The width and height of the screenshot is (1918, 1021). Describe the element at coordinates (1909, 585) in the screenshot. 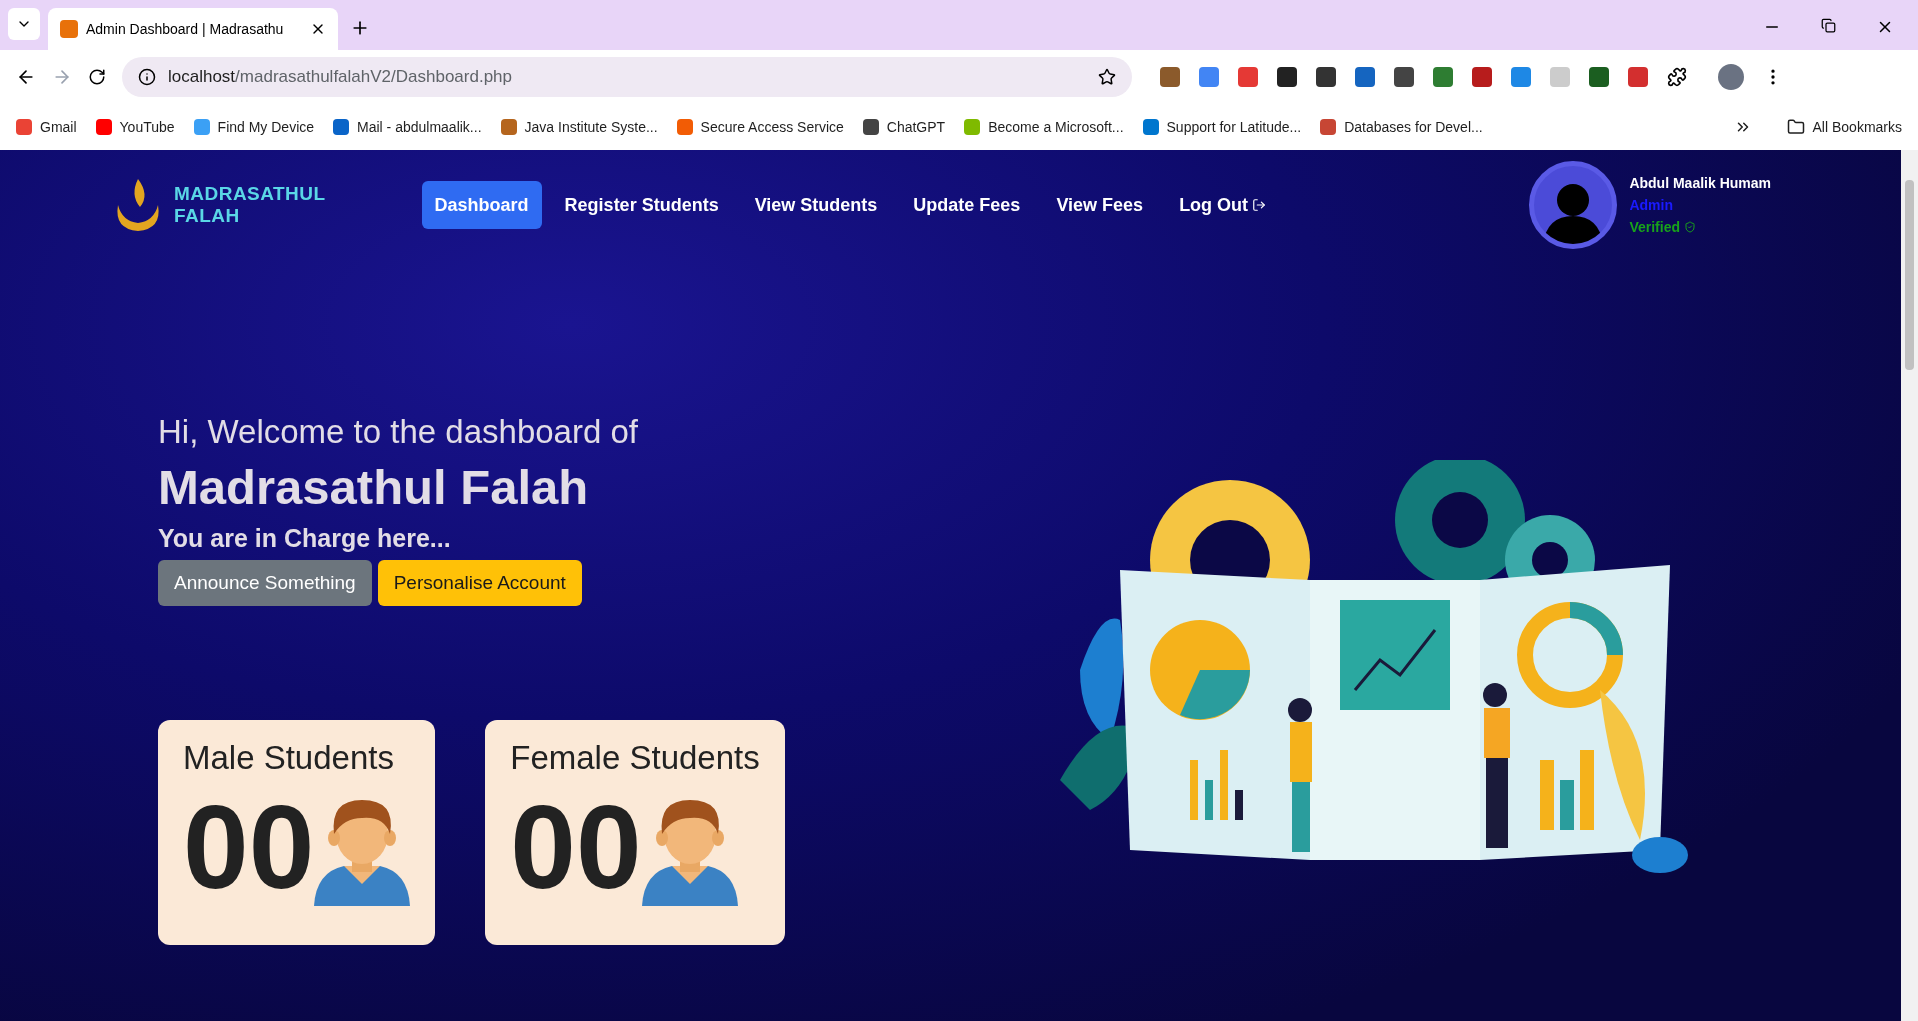

I see `scrollbar` at that location.